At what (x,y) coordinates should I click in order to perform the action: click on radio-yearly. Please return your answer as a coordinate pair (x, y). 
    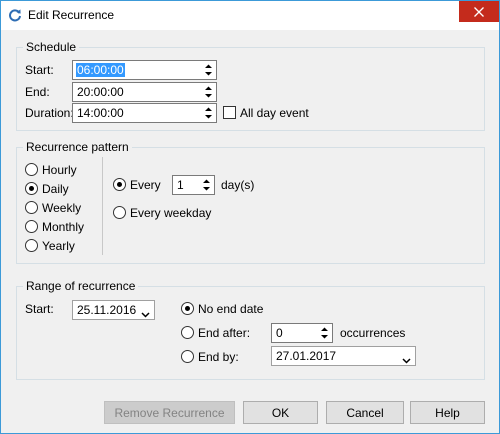
    Looking at the image, I should click on (31, 245).